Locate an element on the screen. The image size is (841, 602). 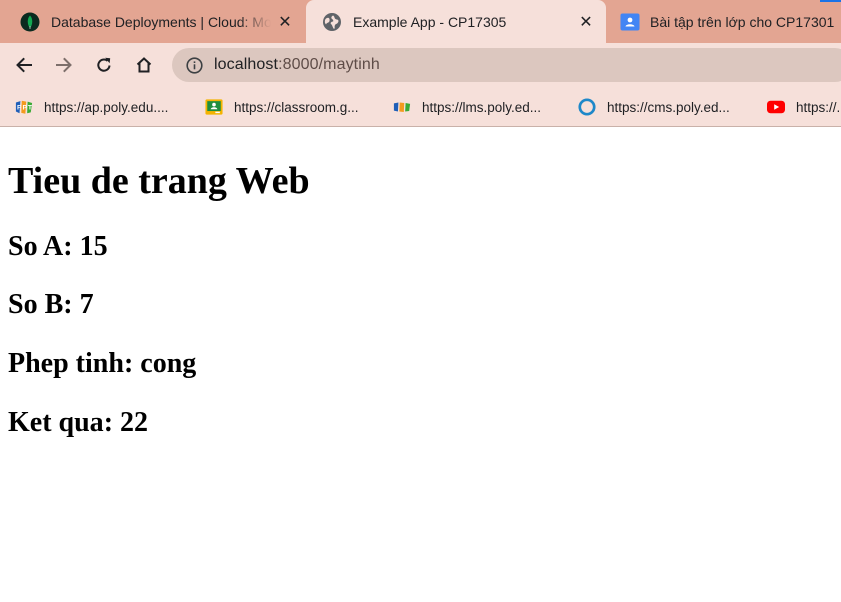
field-label: So B is located at coordinates (44, 304).